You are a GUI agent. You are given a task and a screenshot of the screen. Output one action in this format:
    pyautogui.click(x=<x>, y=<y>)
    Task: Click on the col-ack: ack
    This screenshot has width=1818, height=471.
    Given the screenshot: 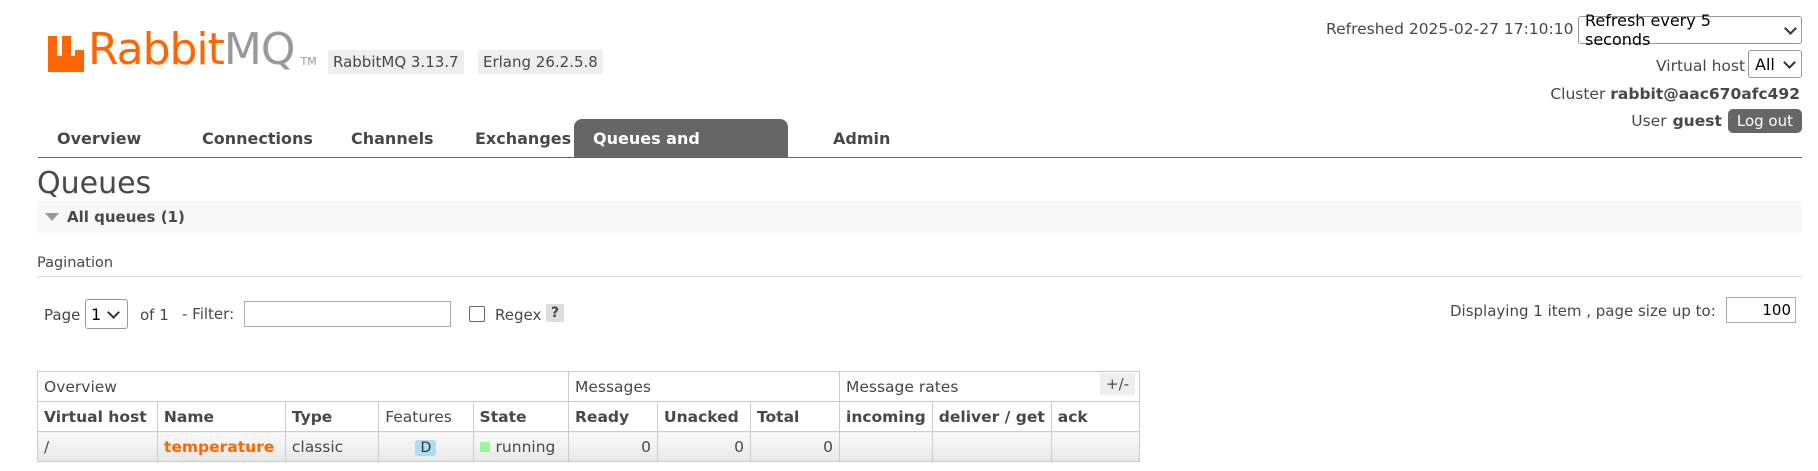 What is the action you would take?
    pyautogui.click(x=1095, y=416)
    